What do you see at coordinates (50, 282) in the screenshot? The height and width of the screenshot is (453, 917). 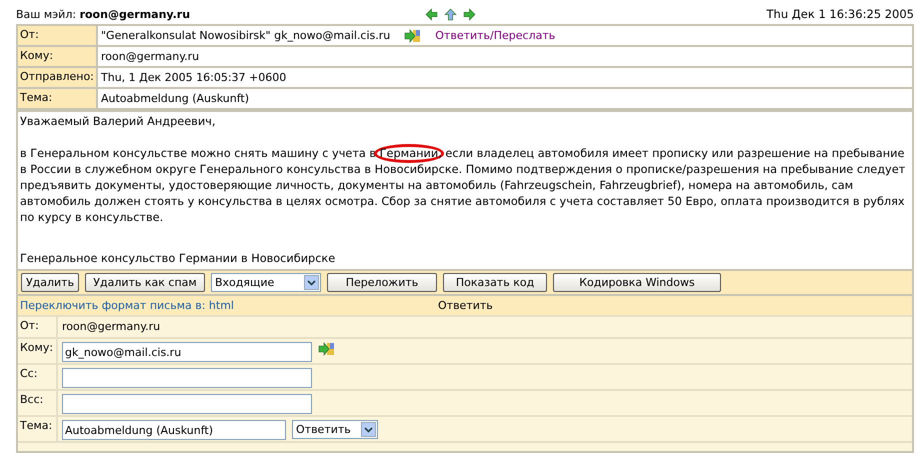 I see `toolbar-button: Удалить` at bounding box center [50, 282].